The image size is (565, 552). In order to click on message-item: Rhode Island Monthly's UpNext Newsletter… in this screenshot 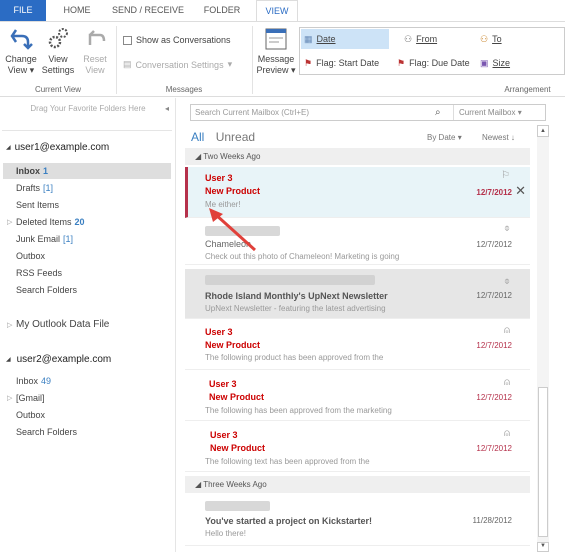, I will do `click(357, 294)`.